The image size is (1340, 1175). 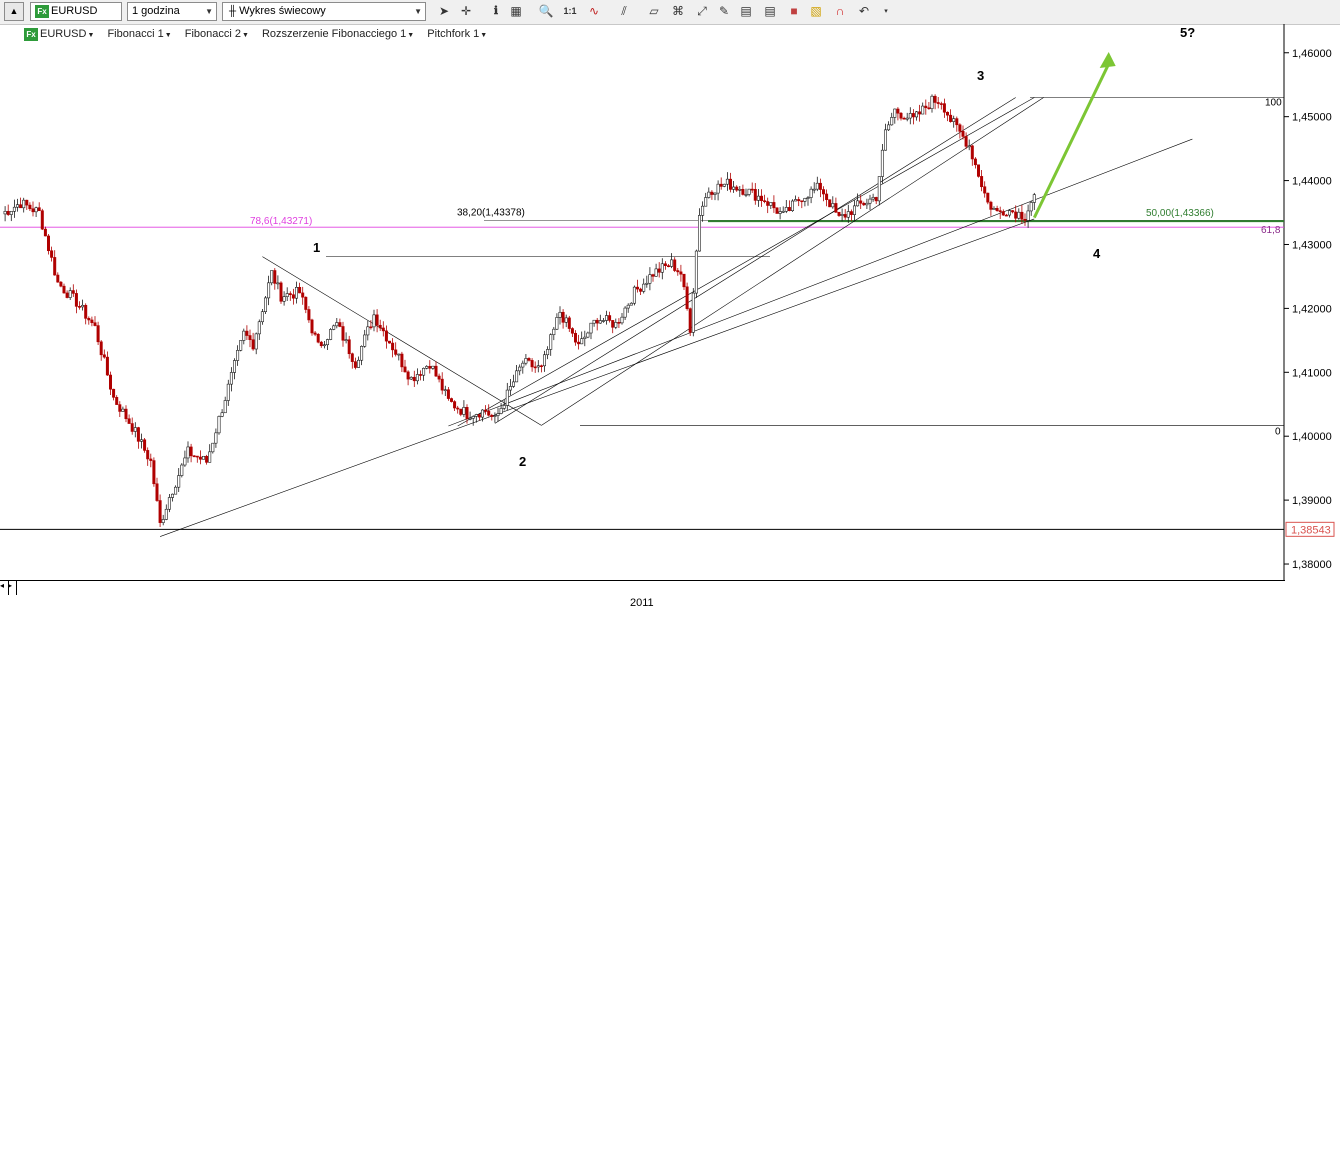 I want to click on trendline-icon: ⫽, so click(x=624, y=11).